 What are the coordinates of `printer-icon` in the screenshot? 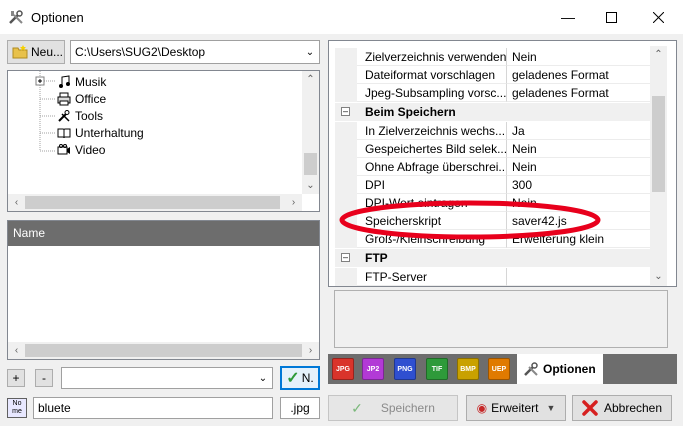 It's located at (64, 99).